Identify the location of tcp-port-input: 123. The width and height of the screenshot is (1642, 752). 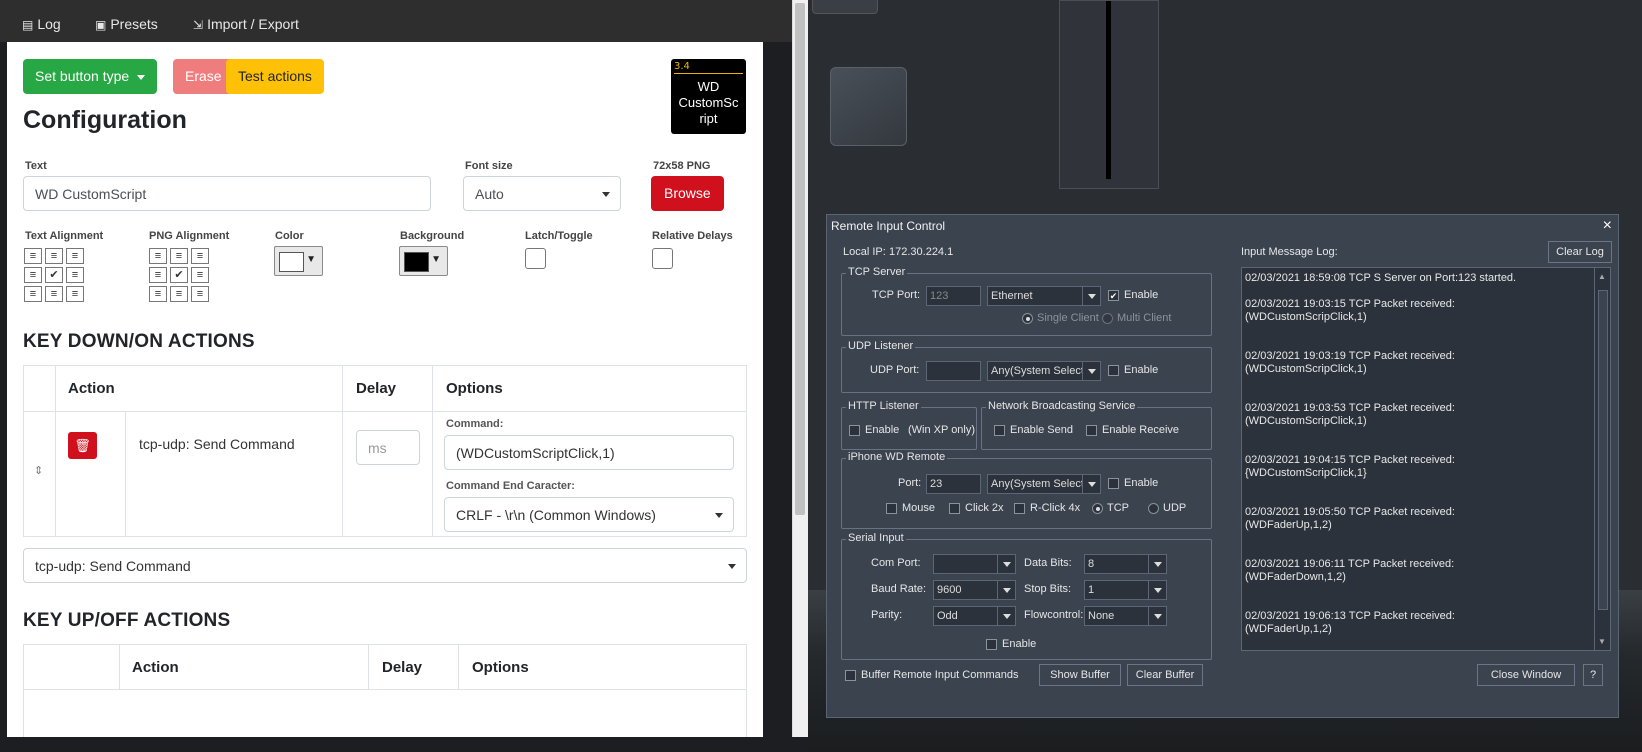
(953, 296).